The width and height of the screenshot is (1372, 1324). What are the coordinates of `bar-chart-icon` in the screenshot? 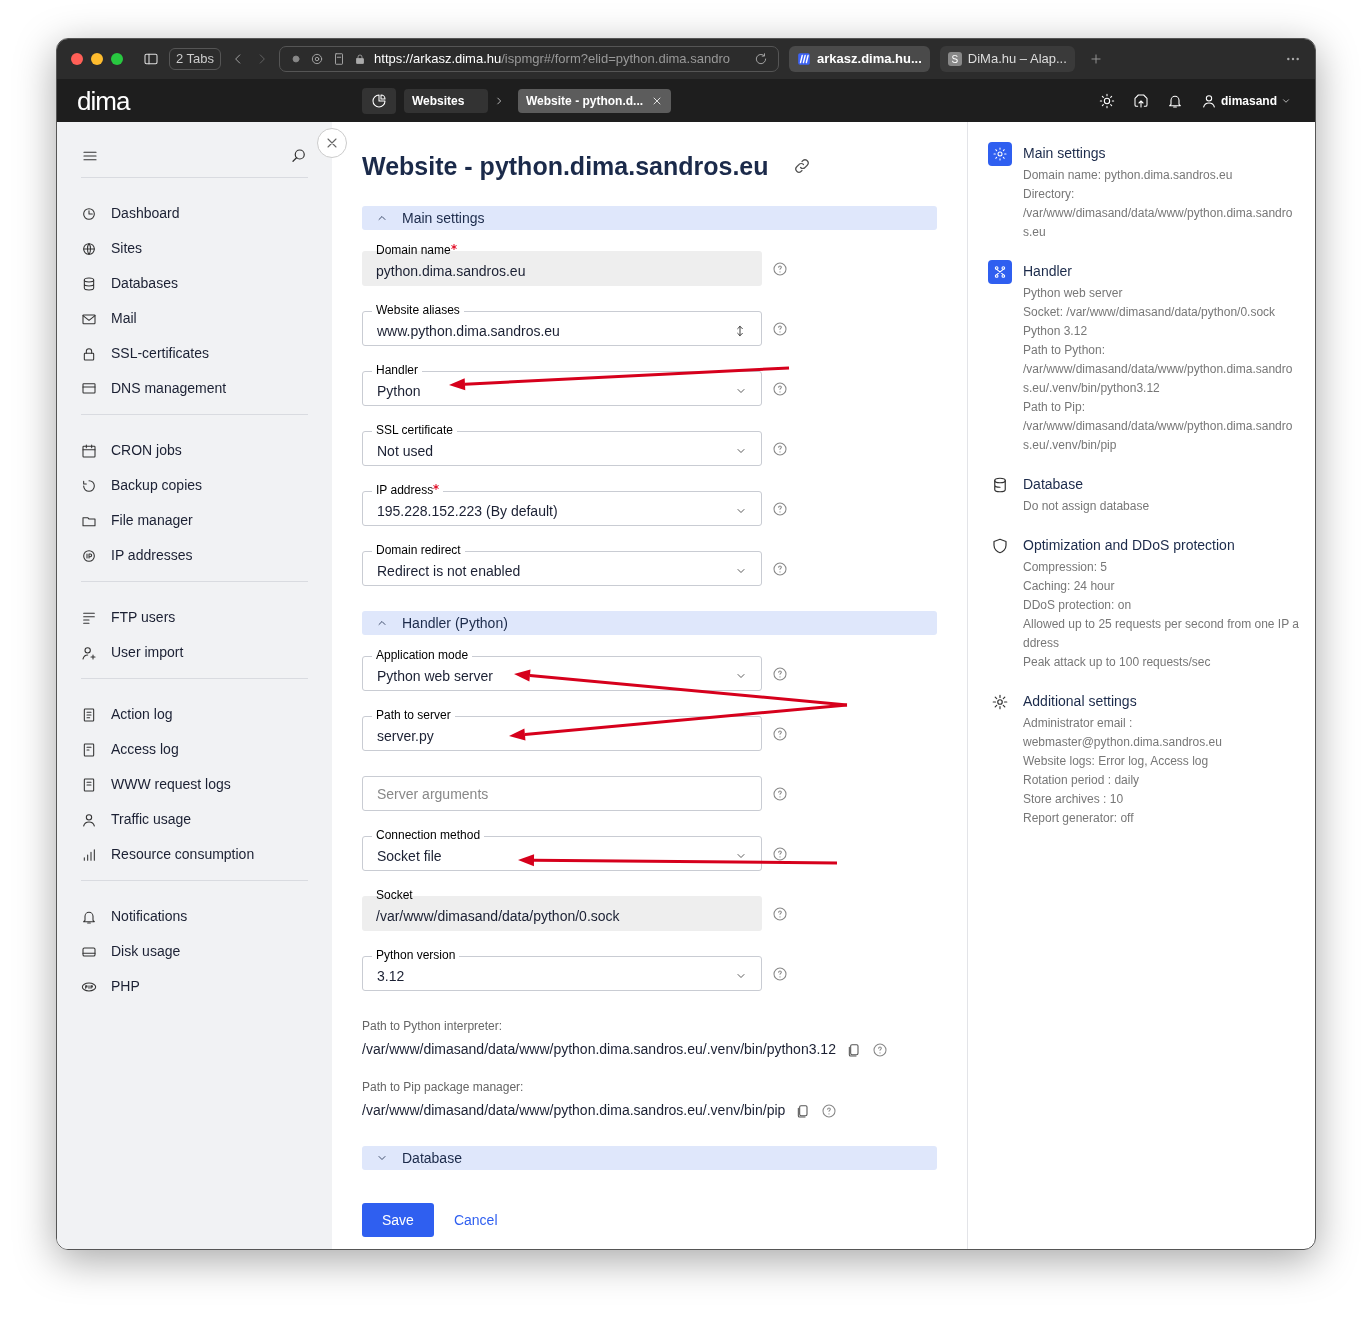 It's located at (89, 854).